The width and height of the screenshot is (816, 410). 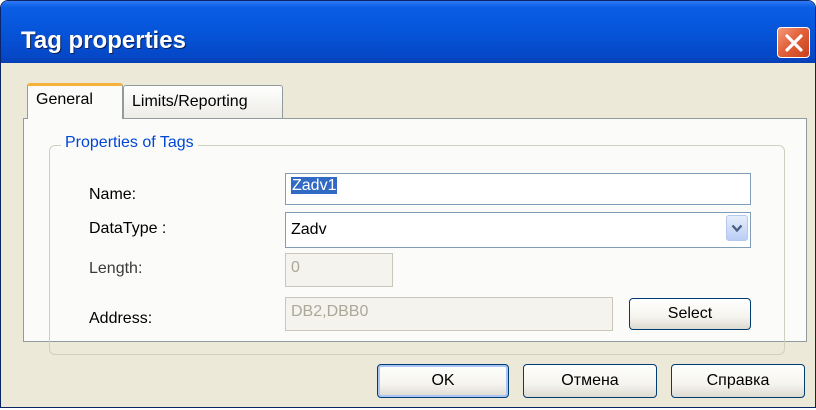 I want to click on cancel-button-label: Отмена, so click(x=590, y=380).